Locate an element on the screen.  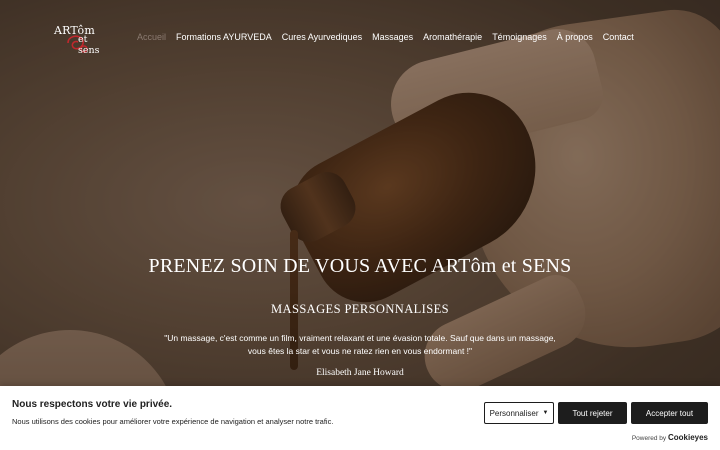
nav-item-contact: Contact is located at coordinates (618, 37).